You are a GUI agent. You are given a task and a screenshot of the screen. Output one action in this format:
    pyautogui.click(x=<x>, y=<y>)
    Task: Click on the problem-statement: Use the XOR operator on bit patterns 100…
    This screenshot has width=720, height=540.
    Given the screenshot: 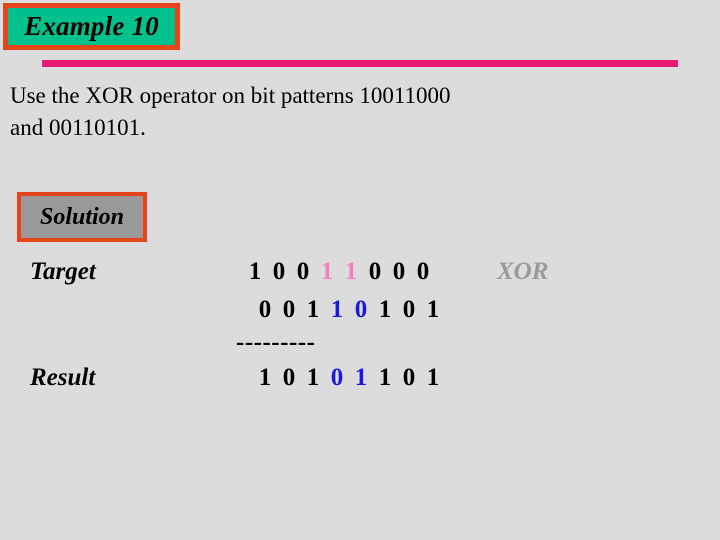 What is the action you would take?
    pyautogui.click(x=355, y=111)
    